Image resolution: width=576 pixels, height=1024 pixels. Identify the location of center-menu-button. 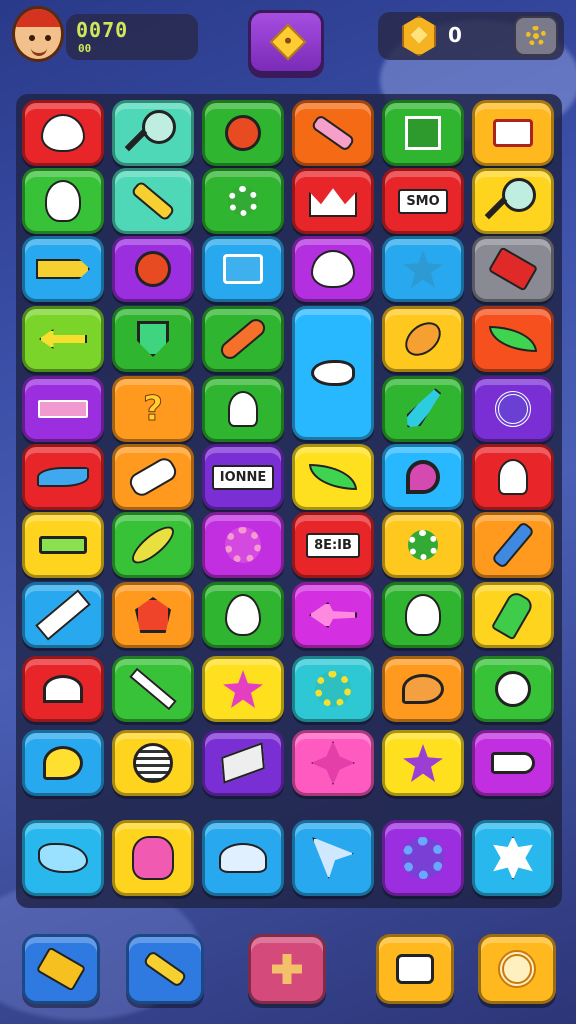
(286, 42).